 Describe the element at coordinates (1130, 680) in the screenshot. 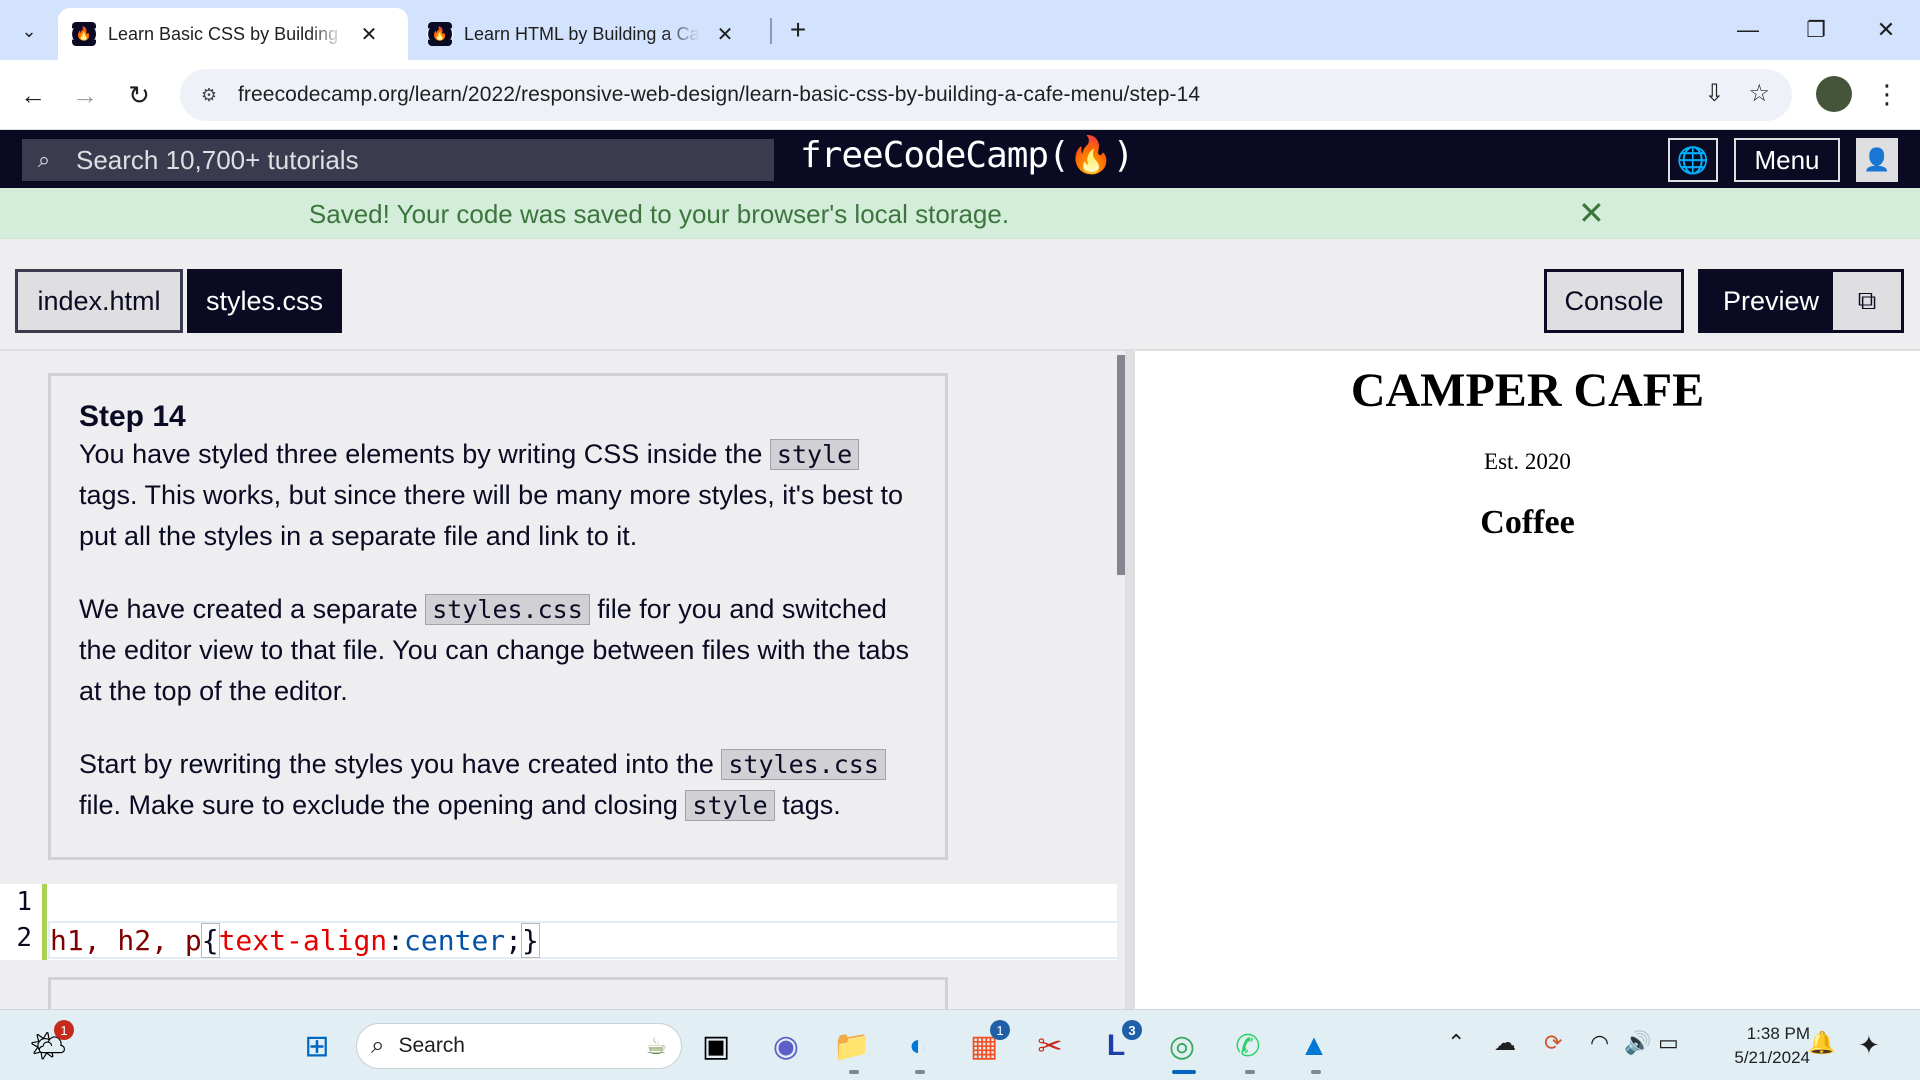

I see `pane-splitter` at that location.